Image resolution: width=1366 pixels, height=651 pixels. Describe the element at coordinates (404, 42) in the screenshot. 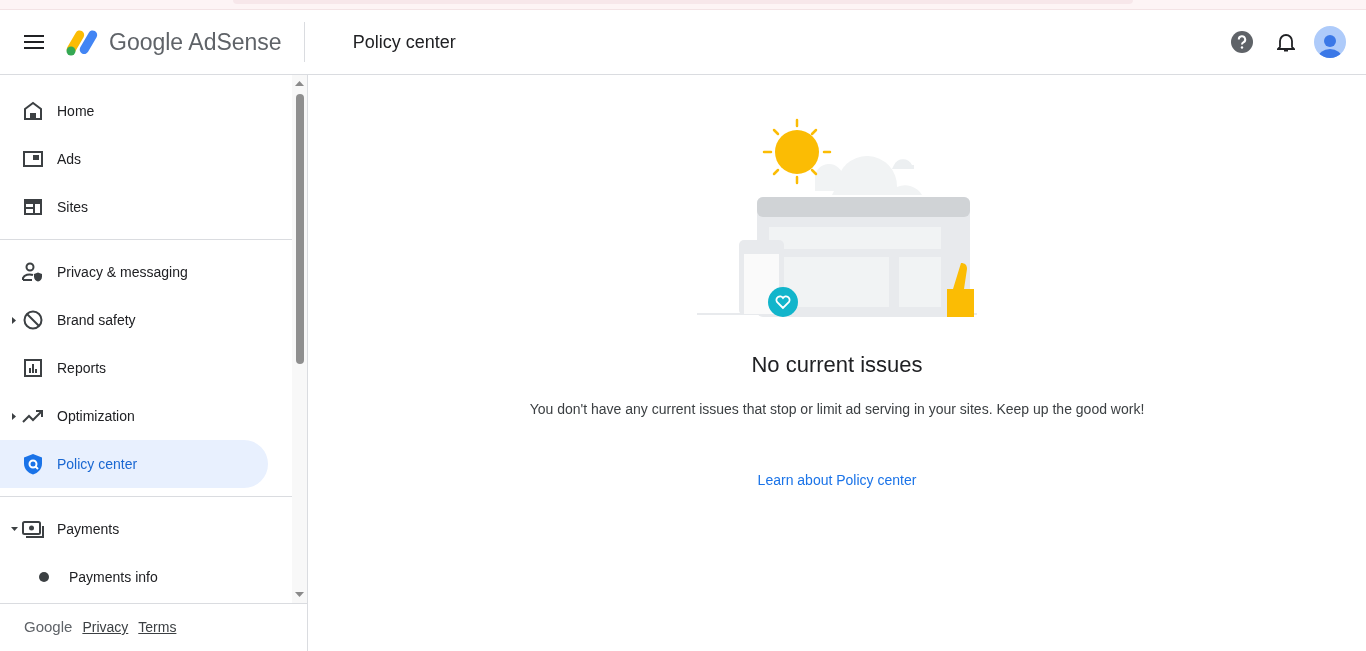

I see `page-title: Policy center` at that location.